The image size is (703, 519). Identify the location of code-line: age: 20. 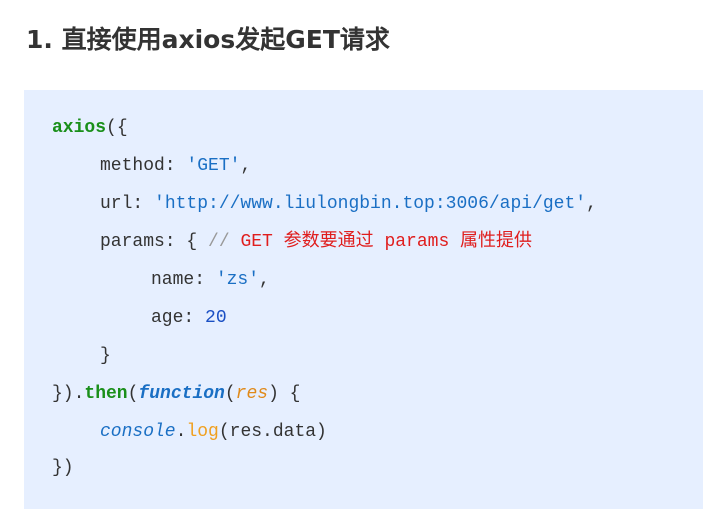
(139, 318).